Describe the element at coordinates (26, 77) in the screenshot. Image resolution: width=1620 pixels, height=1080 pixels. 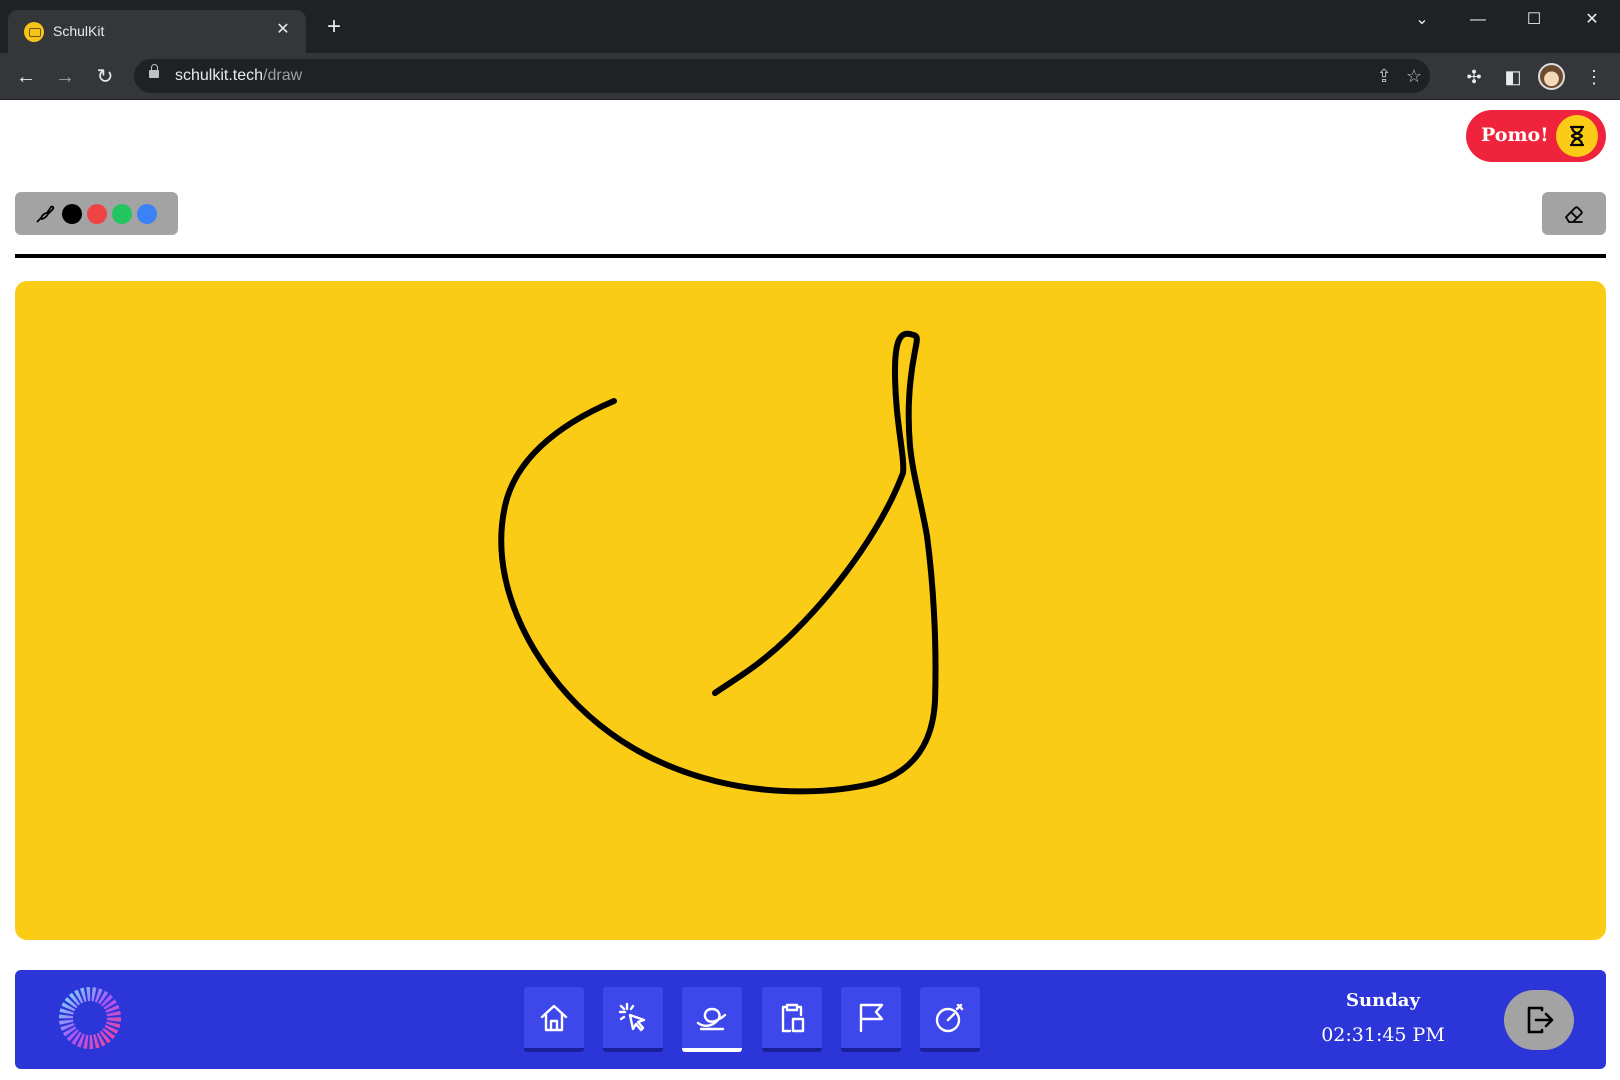
I see `back-arrow-icon: ←` at that location.